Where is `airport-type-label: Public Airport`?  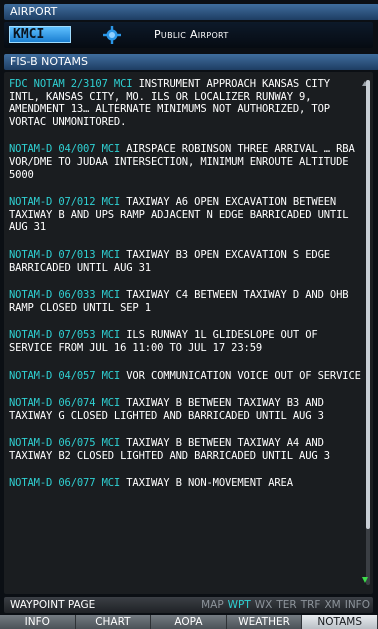
airport-type-label: Public Airport is located at coordinates (191, 34).